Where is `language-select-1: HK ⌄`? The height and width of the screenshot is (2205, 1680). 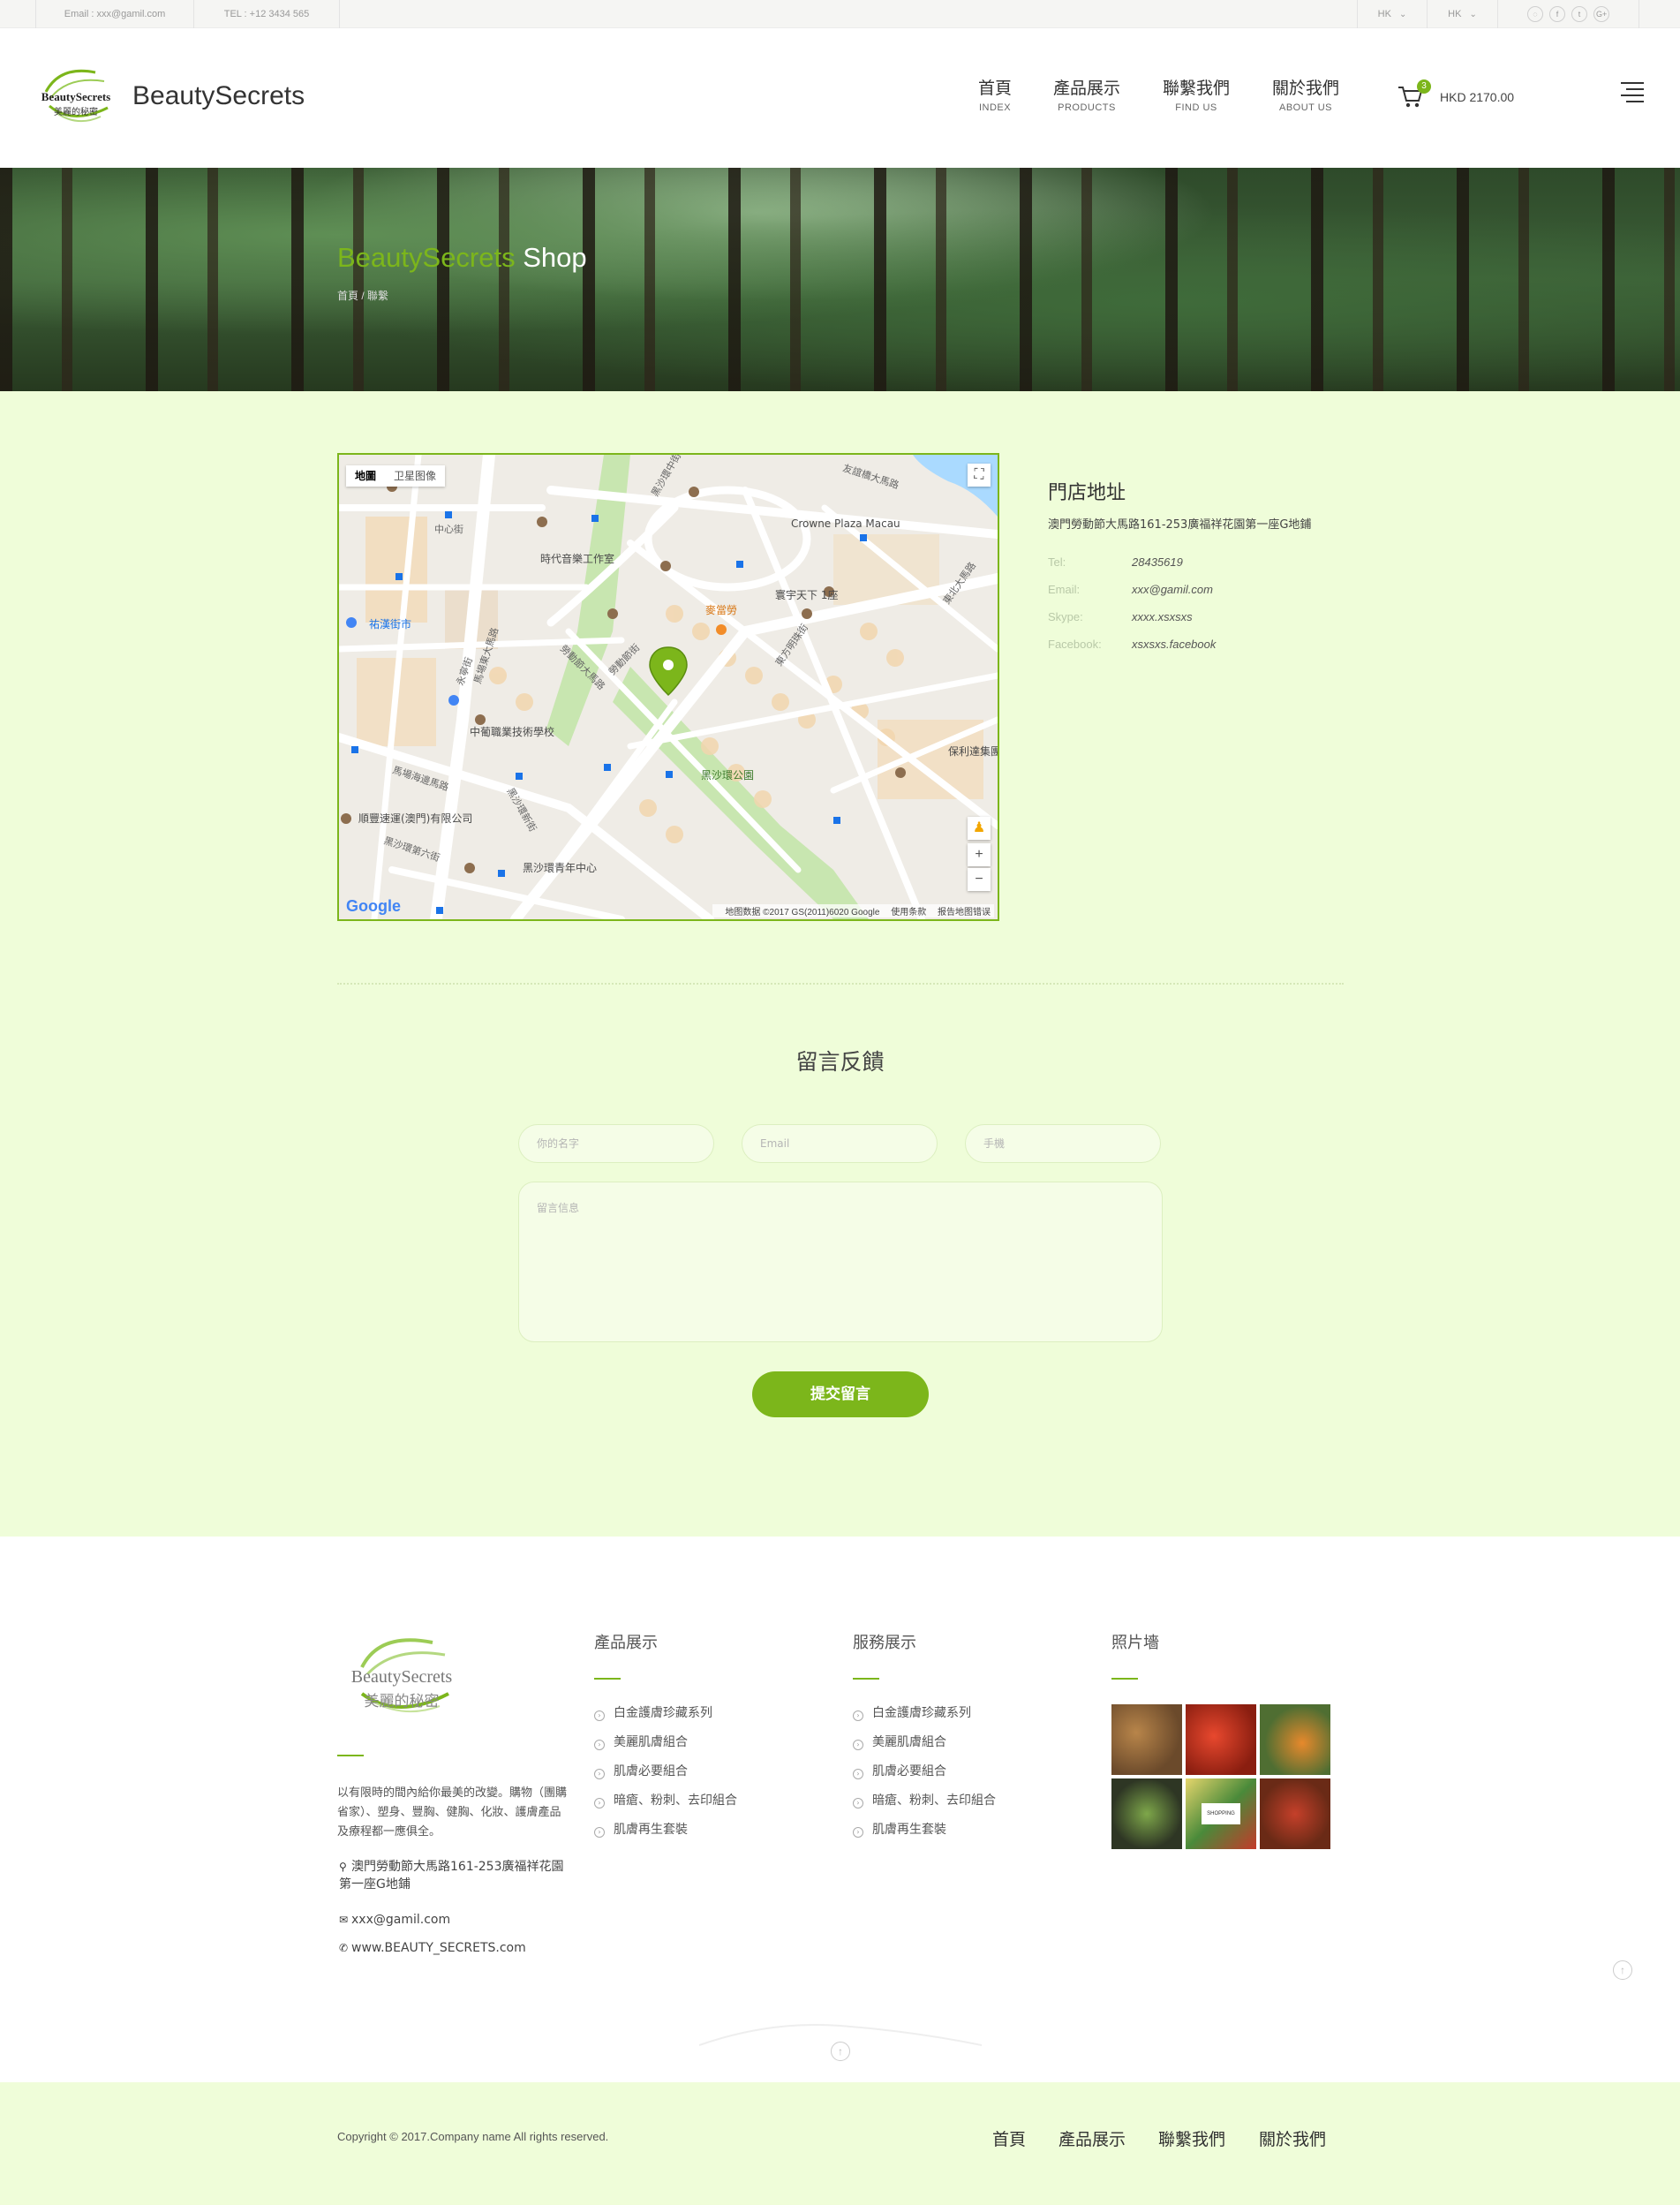 language-select-1: HK ⌄ is located at coordinates (1392, 14).